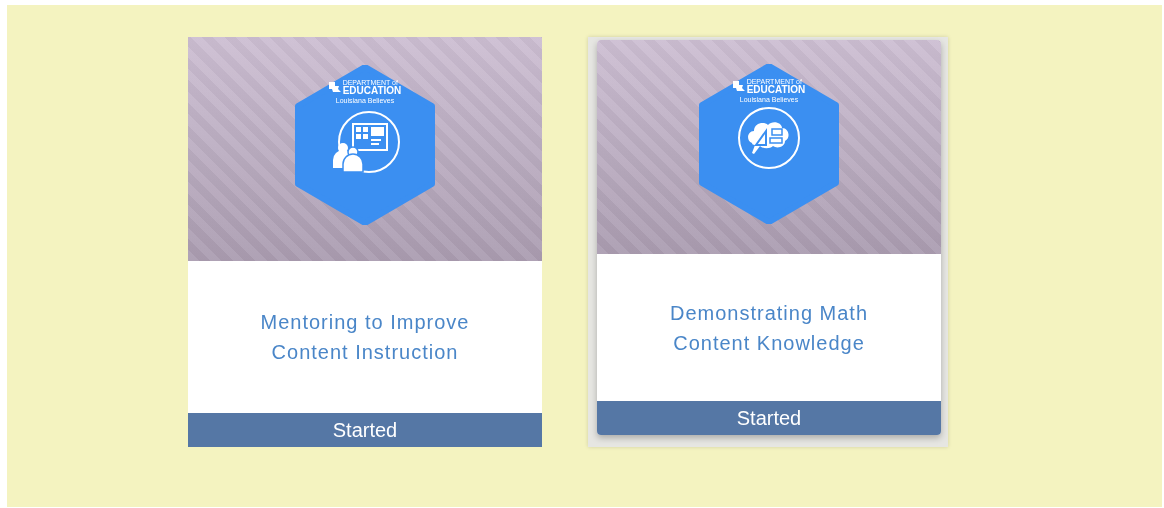  Describe the element at coordinates (769, 138) in the screenshot. I see `brain-ruler-icon` at that location.